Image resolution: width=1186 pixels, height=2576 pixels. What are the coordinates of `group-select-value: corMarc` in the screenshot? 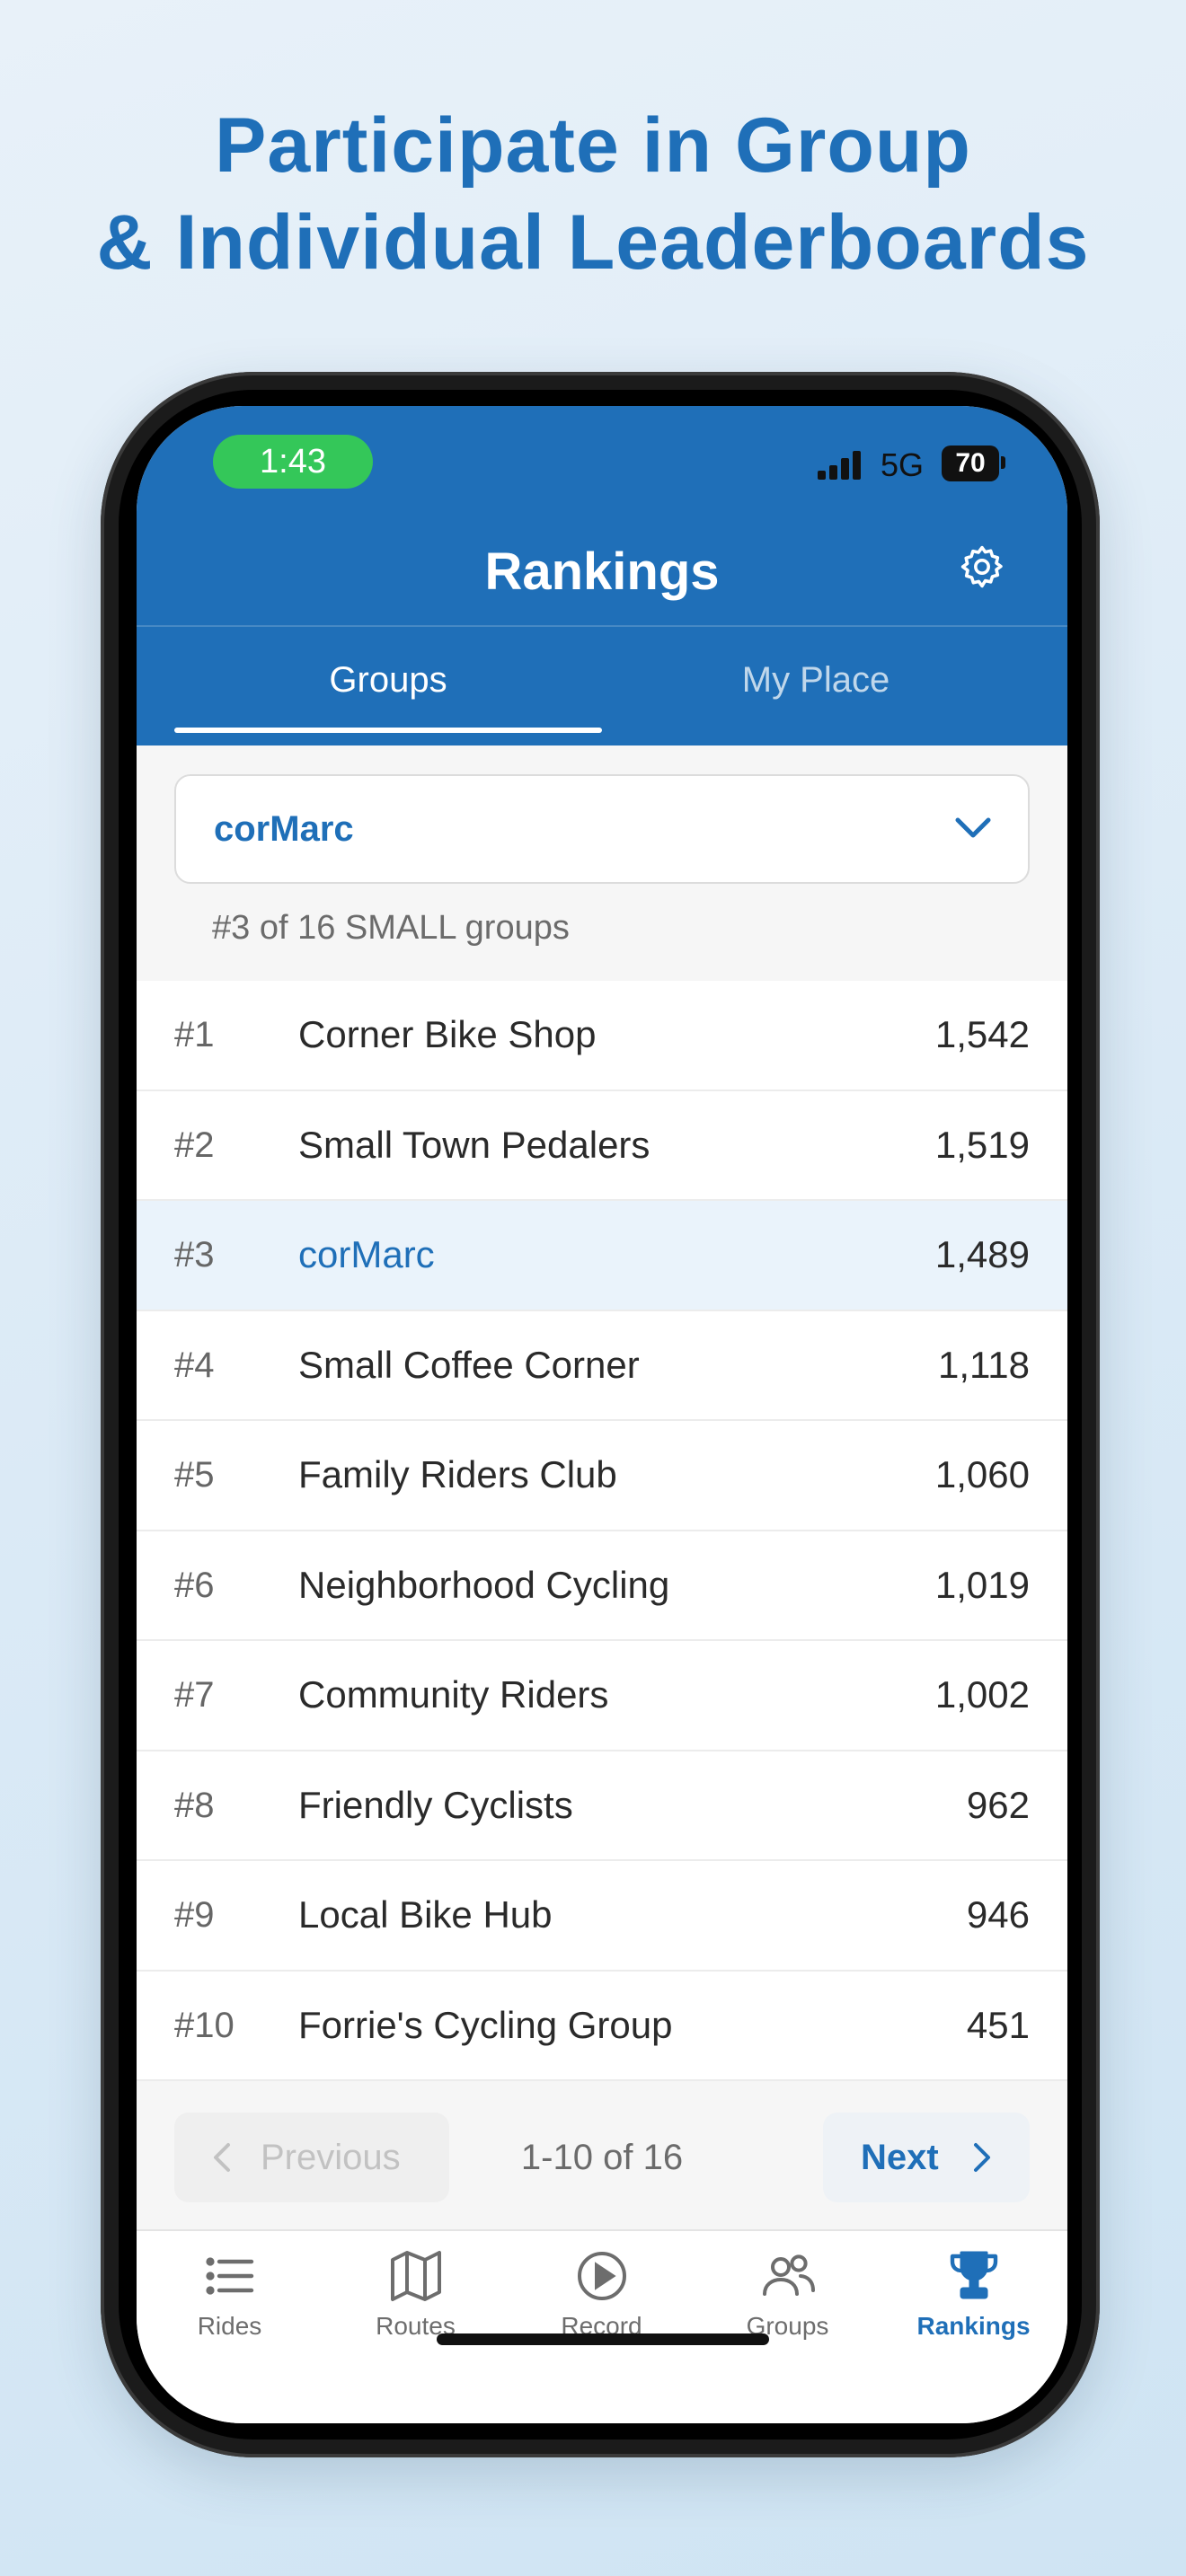 It's located at (284, 829).